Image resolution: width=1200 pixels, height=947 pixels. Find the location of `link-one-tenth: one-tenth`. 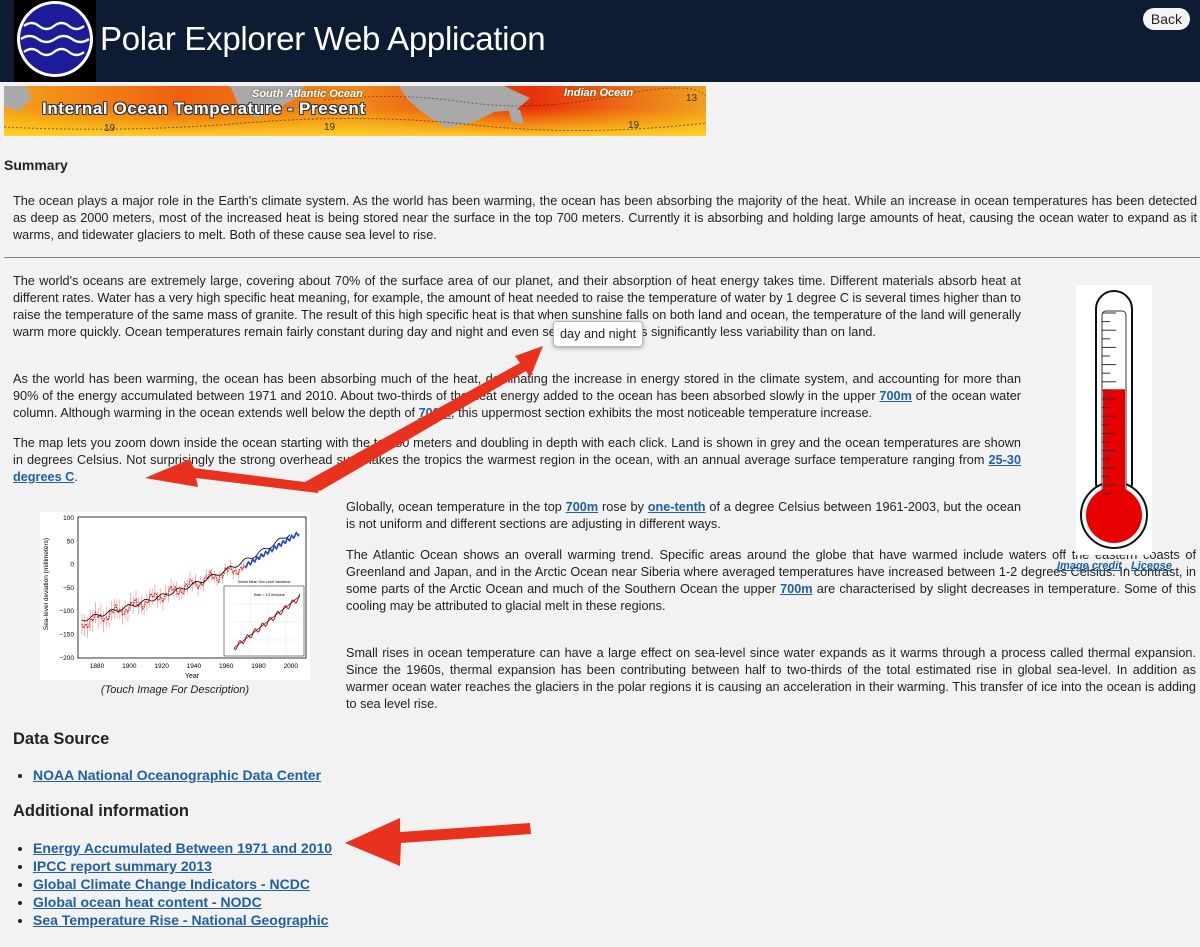

link-one-tenth: one-tenth is located at coordinates (677, 507).